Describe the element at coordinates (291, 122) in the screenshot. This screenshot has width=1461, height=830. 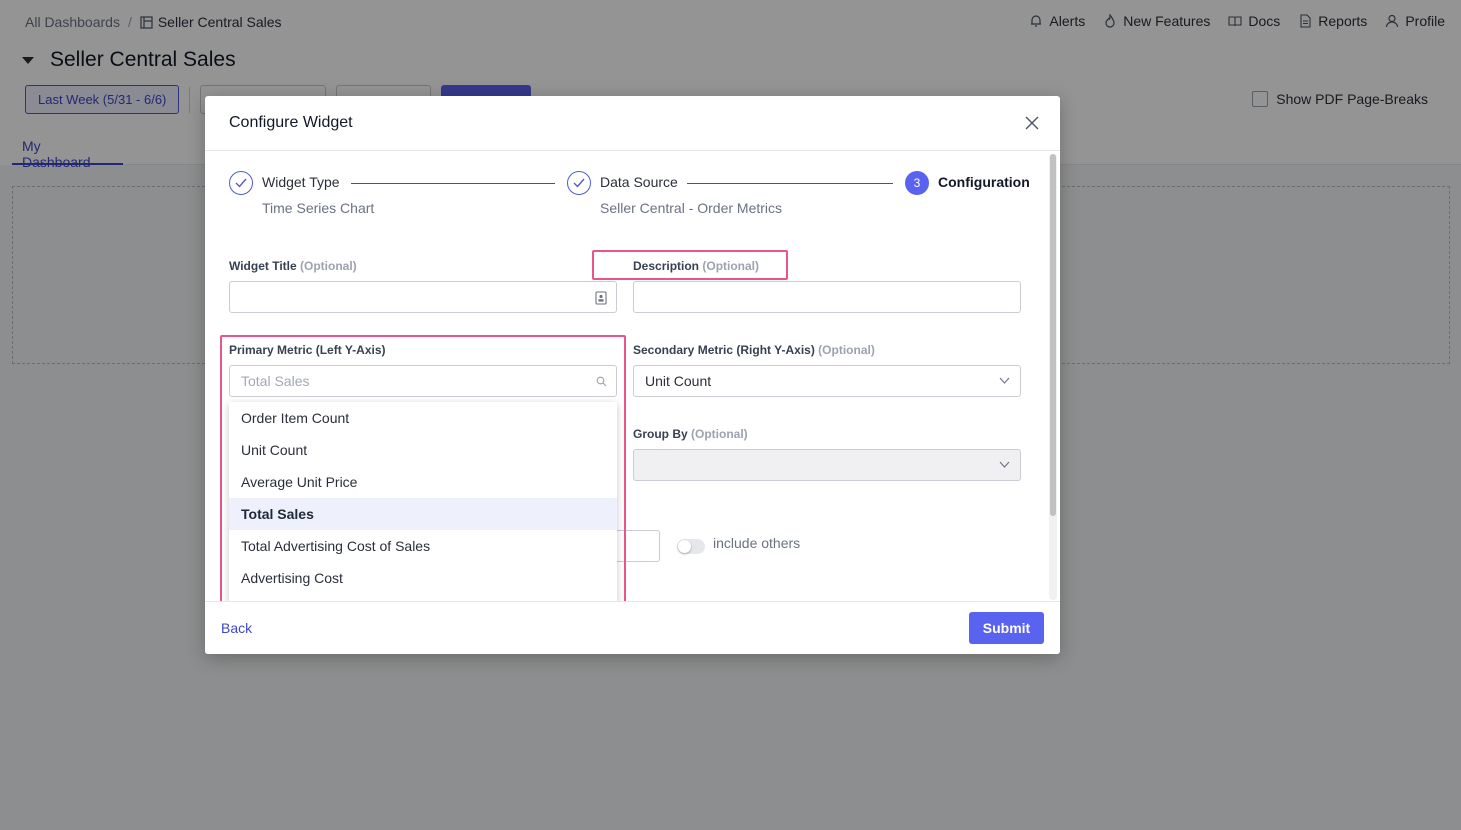
I see `modal-title: Configure Widget` at that location.